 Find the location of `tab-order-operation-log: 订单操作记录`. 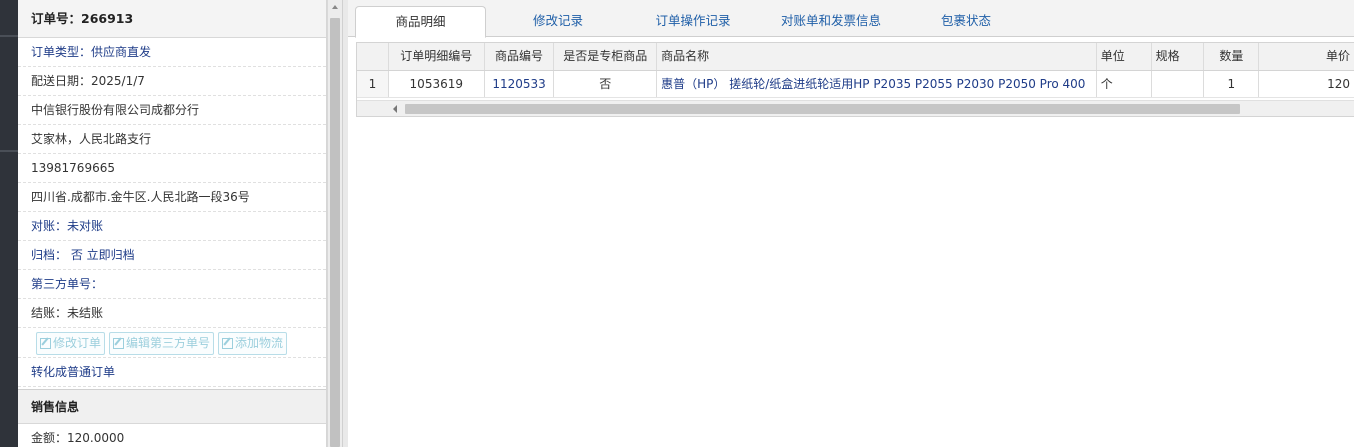

tab-order-operation-log: 订单操作记录 is located at coordinates (693, 21).